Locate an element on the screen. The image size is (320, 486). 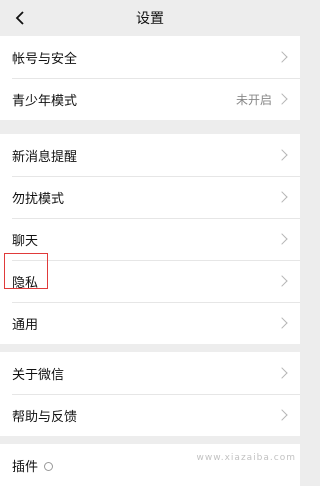
page-title: 设置 is located at coordinates (150, 19).